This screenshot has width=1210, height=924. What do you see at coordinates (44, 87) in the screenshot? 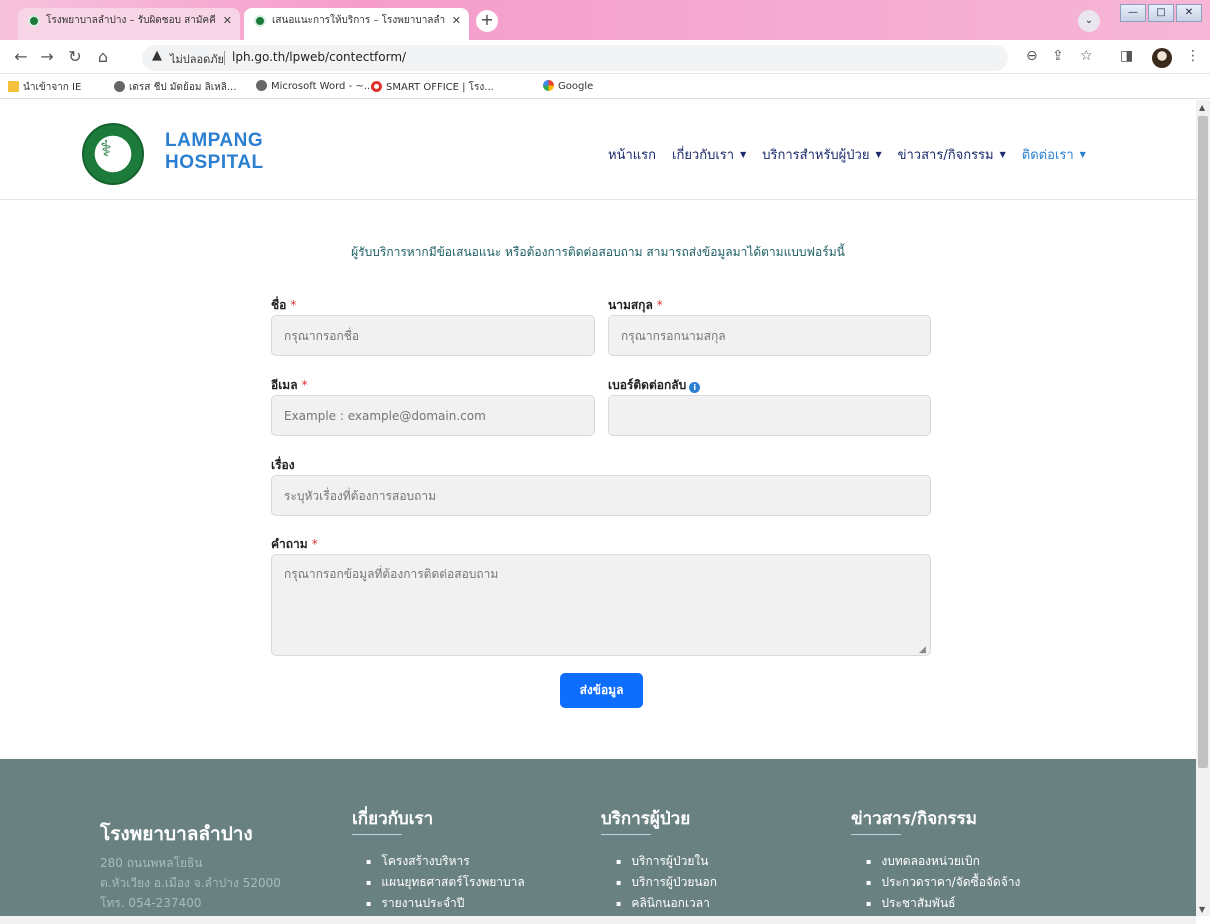
I see `bookmark-item: นำเข้าจาก IE` at bounding box center [44, 87].